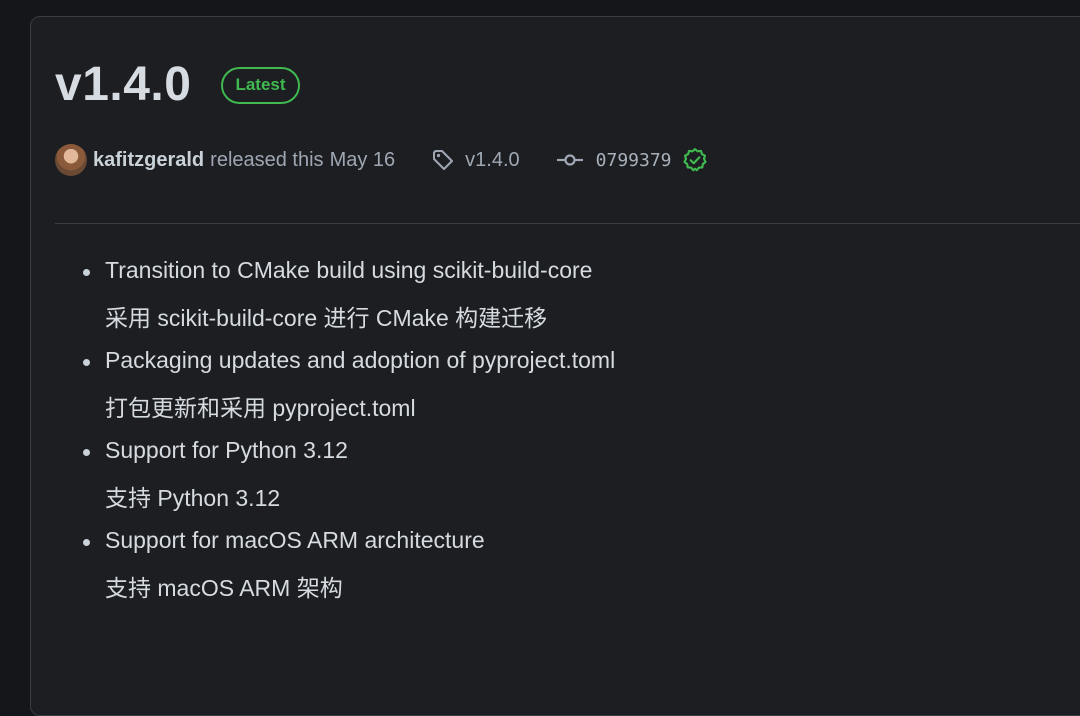  I want to click on git-commit-icon, so click(569, 160).